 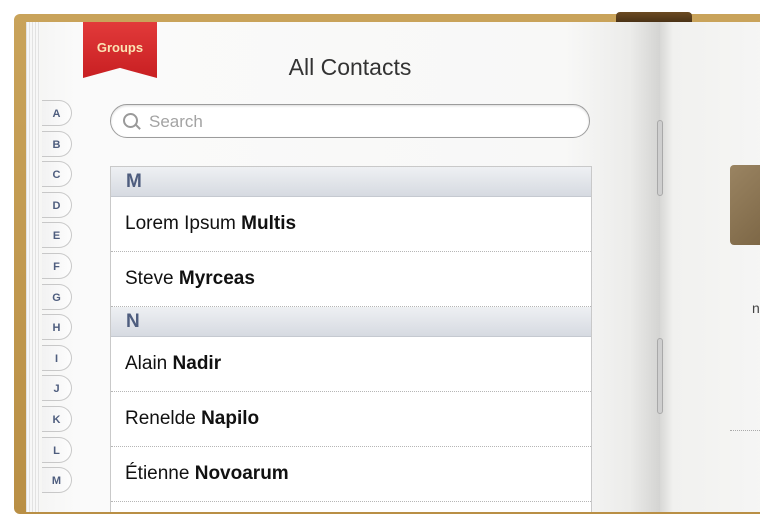 I want to click on index-tab-j: J, so click(x=57, y=388).